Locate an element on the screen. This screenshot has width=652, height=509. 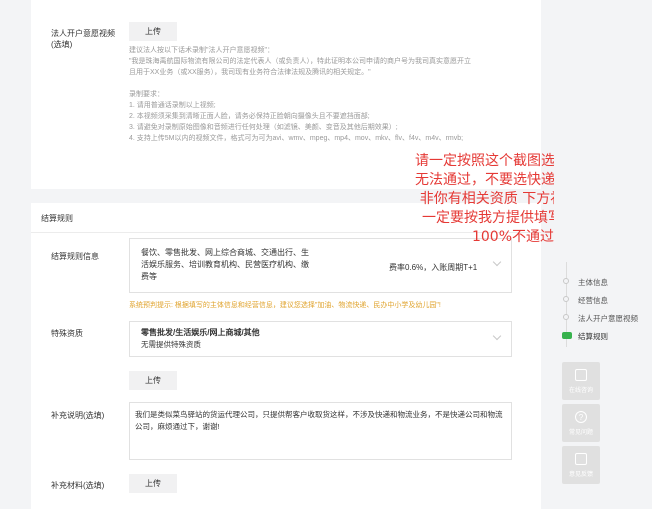
step-subject: 主体信息 is located at coordinates (593, 282).